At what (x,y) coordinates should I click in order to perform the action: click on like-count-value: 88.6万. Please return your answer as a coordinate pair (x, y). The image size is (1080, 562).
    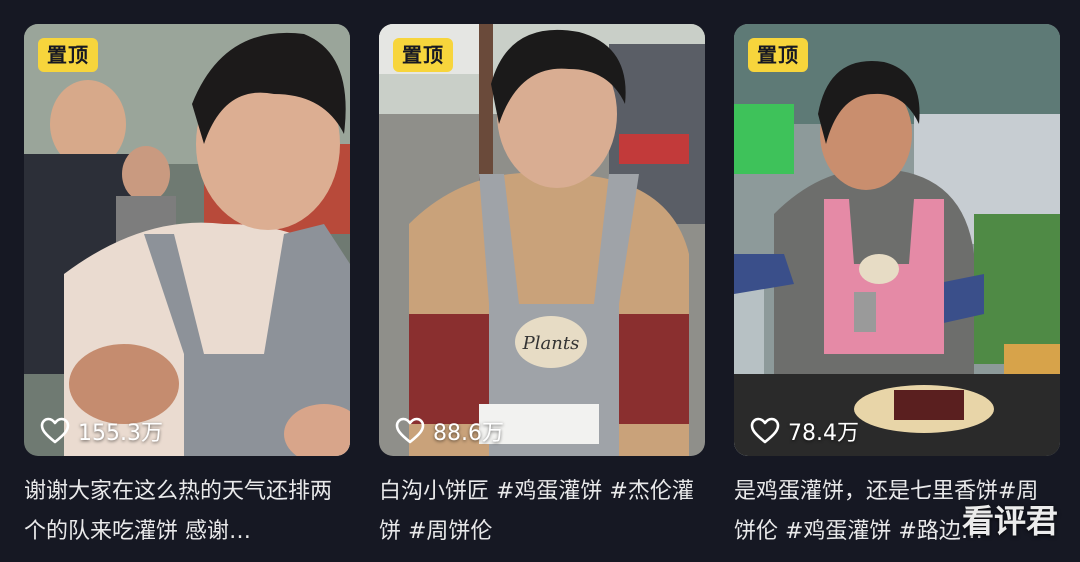
    Looking at the image, I should click on (468, 433).